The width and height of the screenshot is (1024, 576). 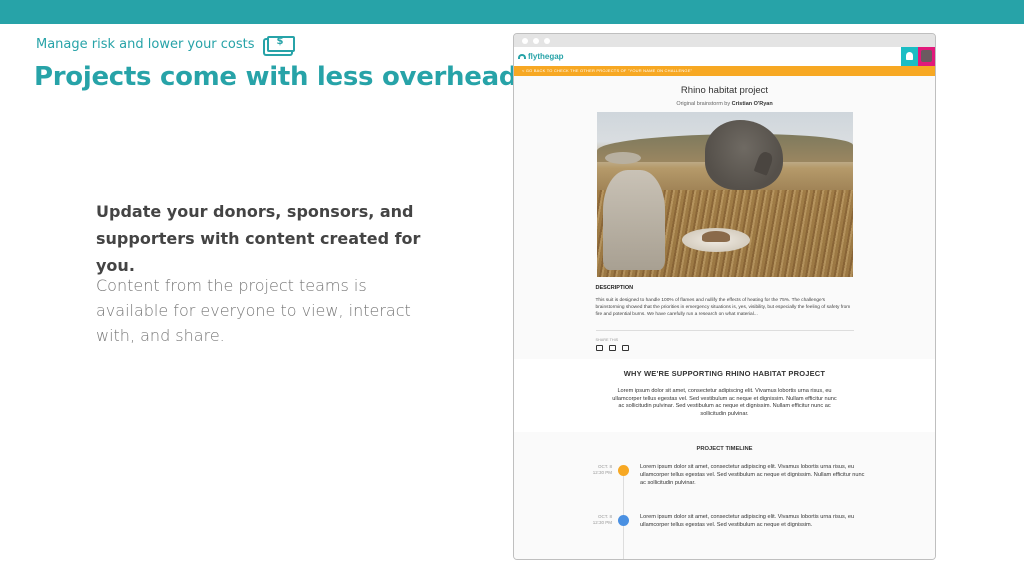 What do you see at coordinates (724, 330) in the screenshot?
I see `divider` at bounding box center [724, 330].